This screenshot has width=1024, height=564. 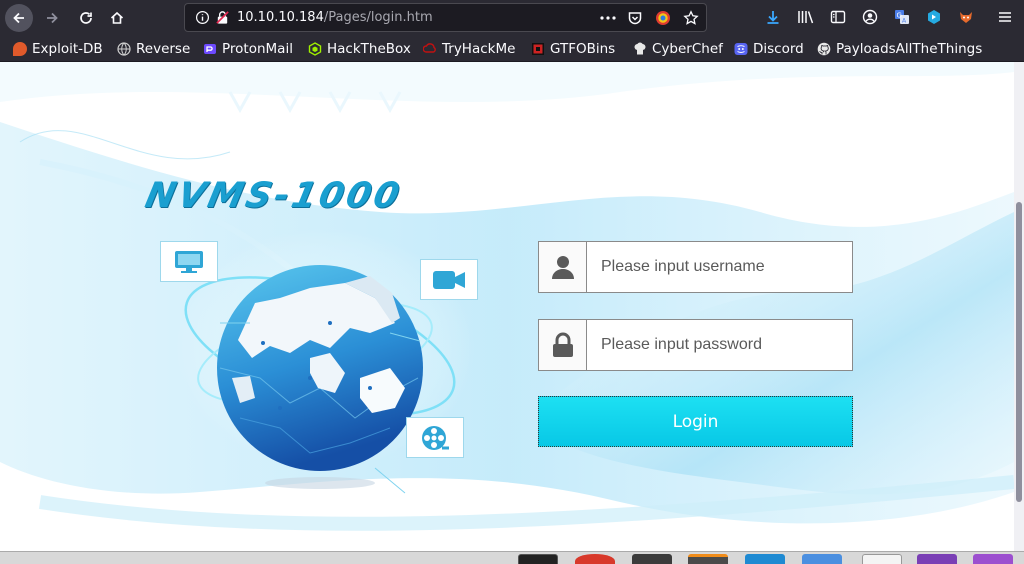 What do you see at coordinates (640, 48) in the screenshot?
I see `cyberchef-icon` at bounding box center [640, 48].